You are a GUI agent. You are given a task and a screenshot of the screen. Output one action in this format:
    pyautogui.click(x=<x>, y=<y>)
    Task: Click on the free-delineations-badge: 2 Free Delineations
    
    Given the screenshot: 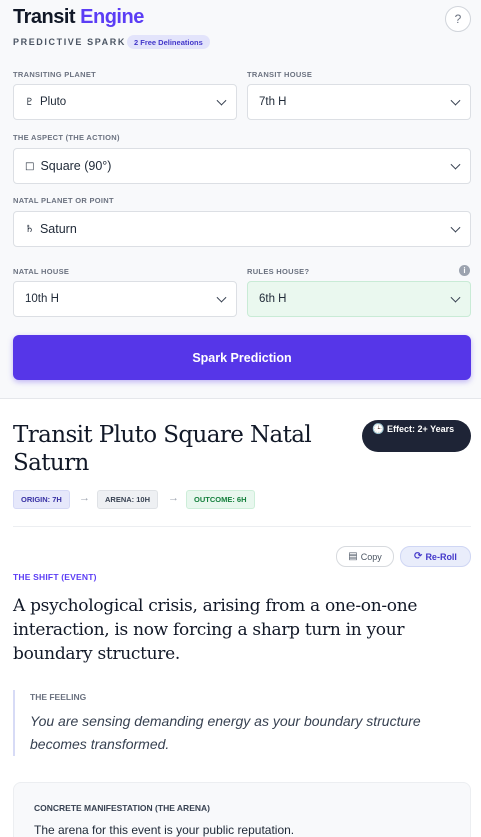 What is the action you would take?
    pyautogui.click(x=168, y=42)
    